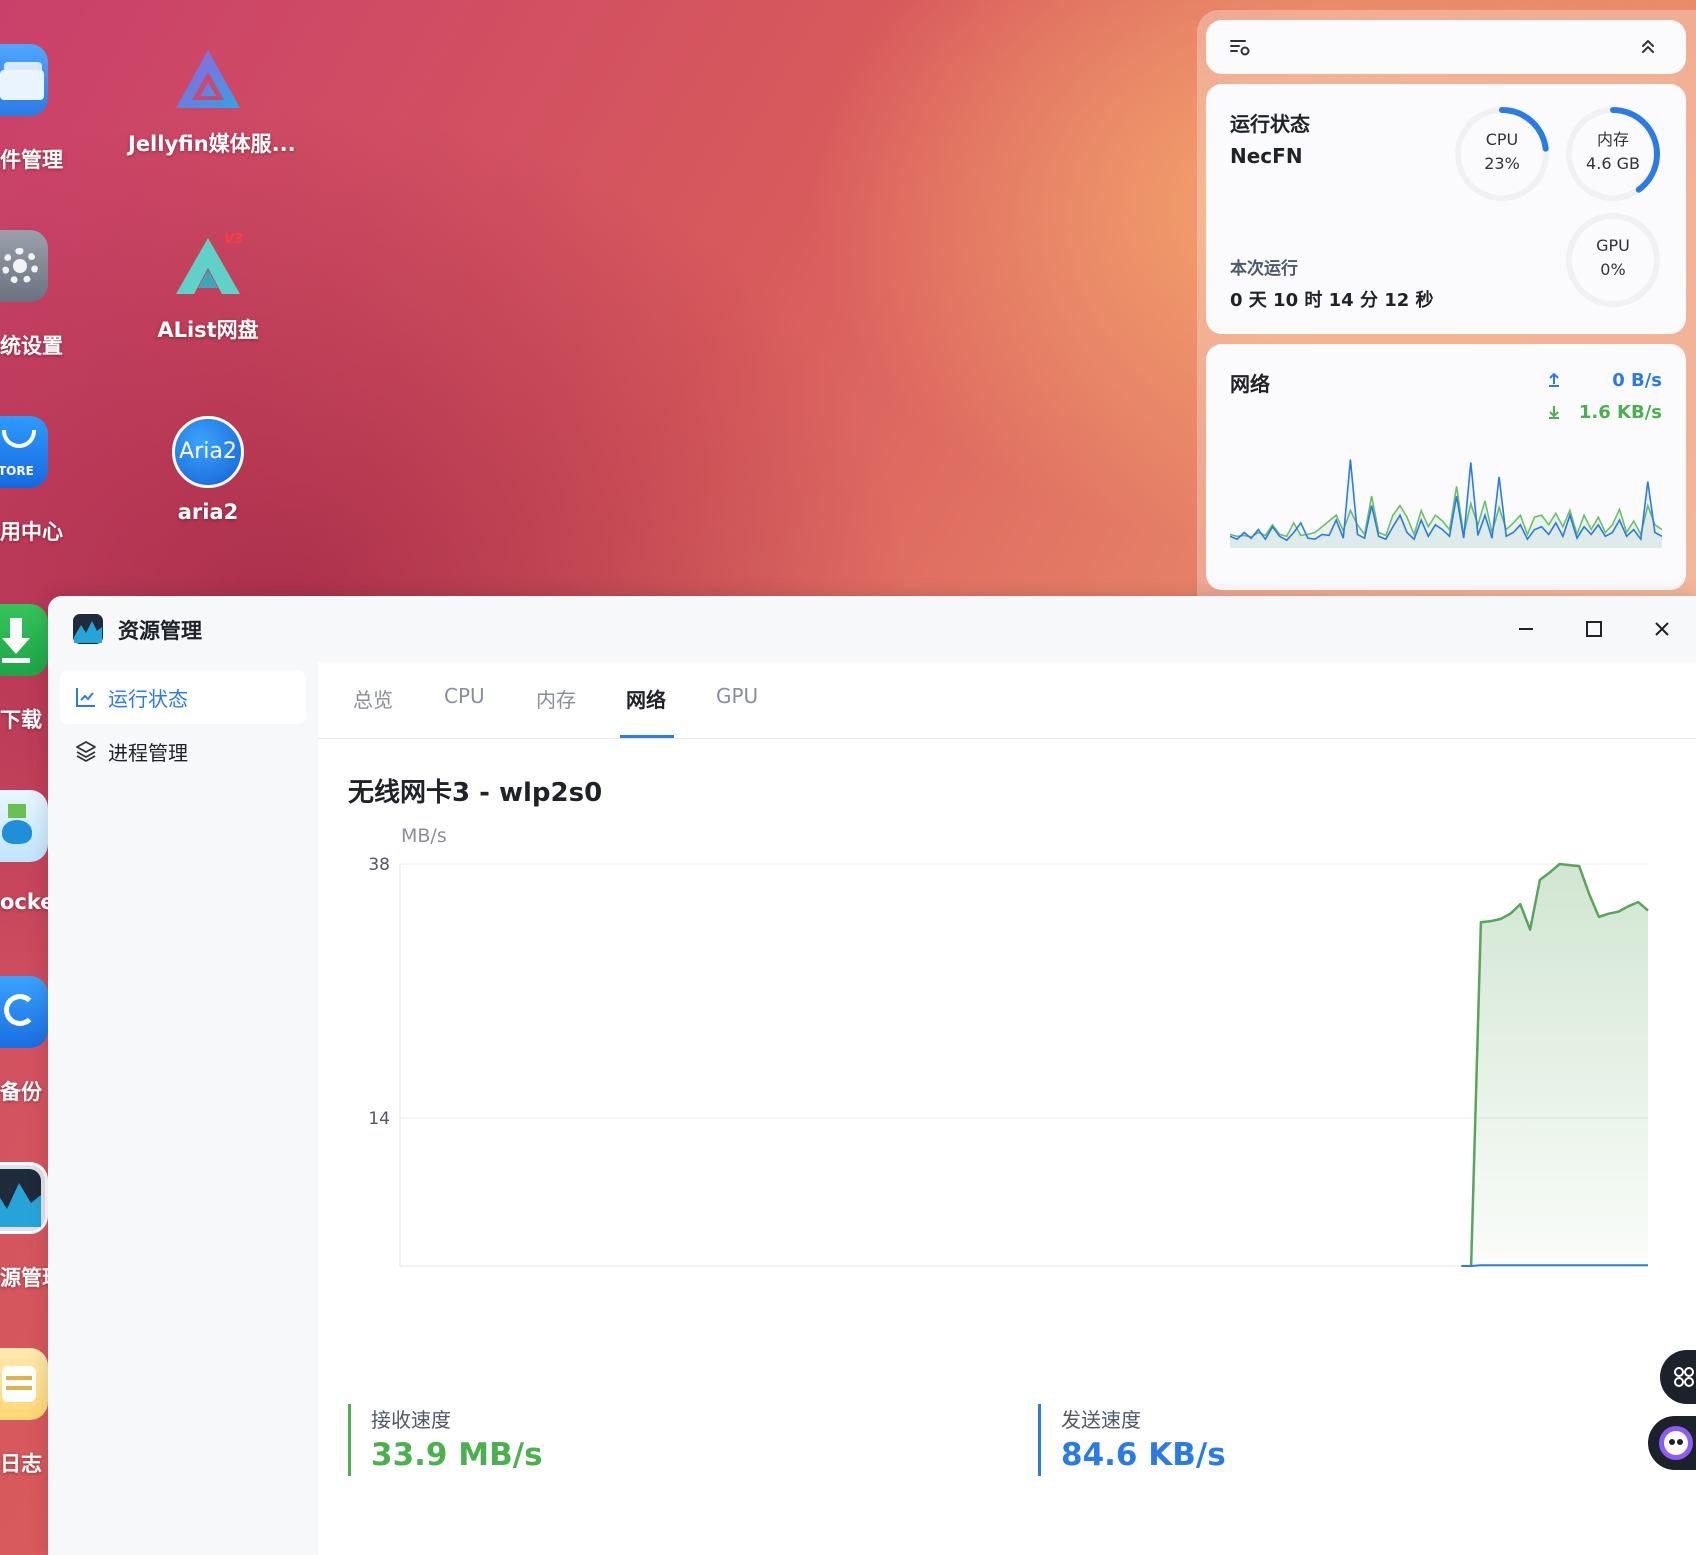 This screenshot has width=1696, height=1555. What do you see at coordinates (1594, 629) in the screenshot?
I see `maximize-icon` at bounding box center [1594, 629].